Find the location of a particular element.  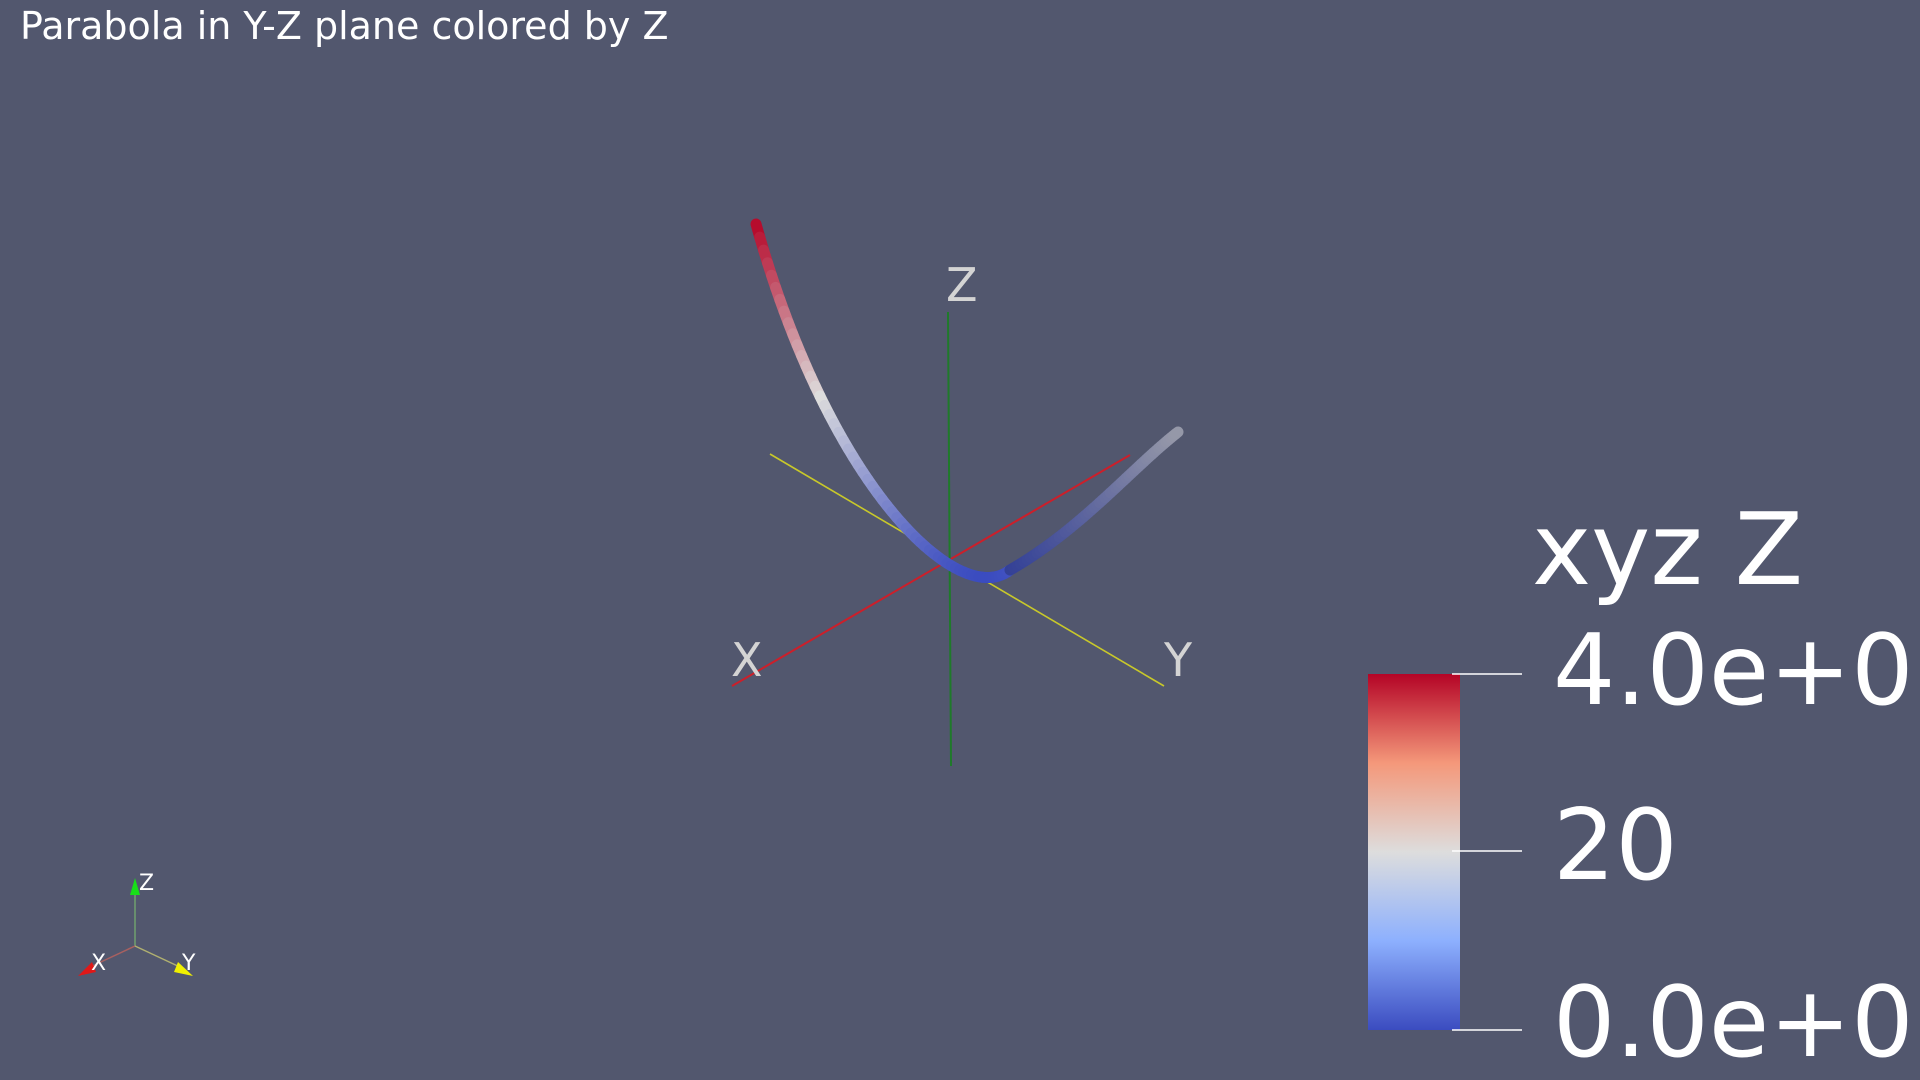

scene-x-axis-label: X is located at coordinates (747, 660).